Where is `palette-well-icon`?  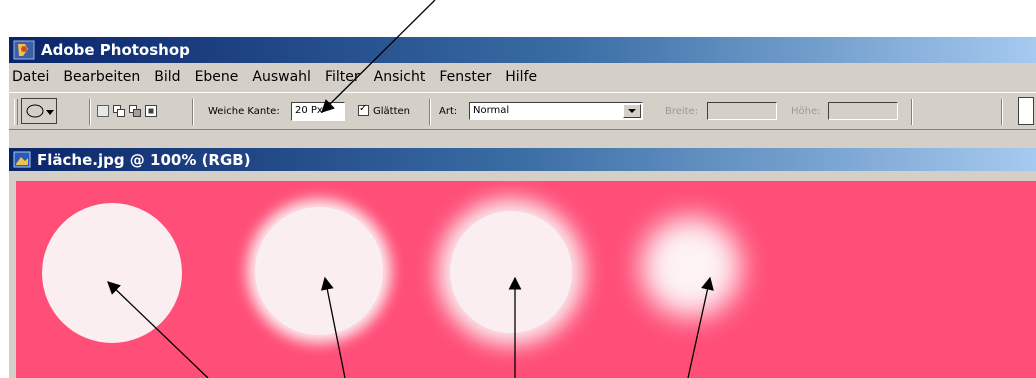 palette-well-icon is located at coordinates (1026, 111).